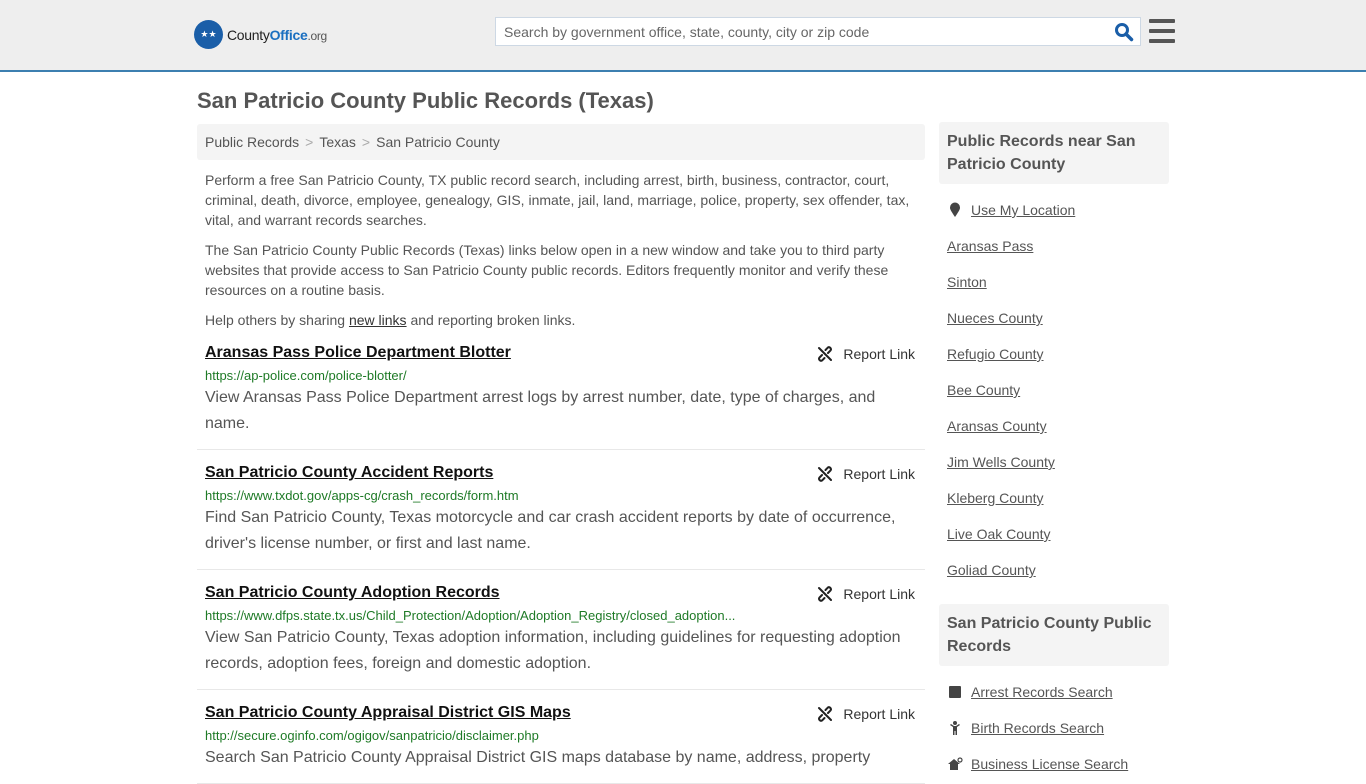  I want to click on nearby-item: Bee County, so click(1054, 390).